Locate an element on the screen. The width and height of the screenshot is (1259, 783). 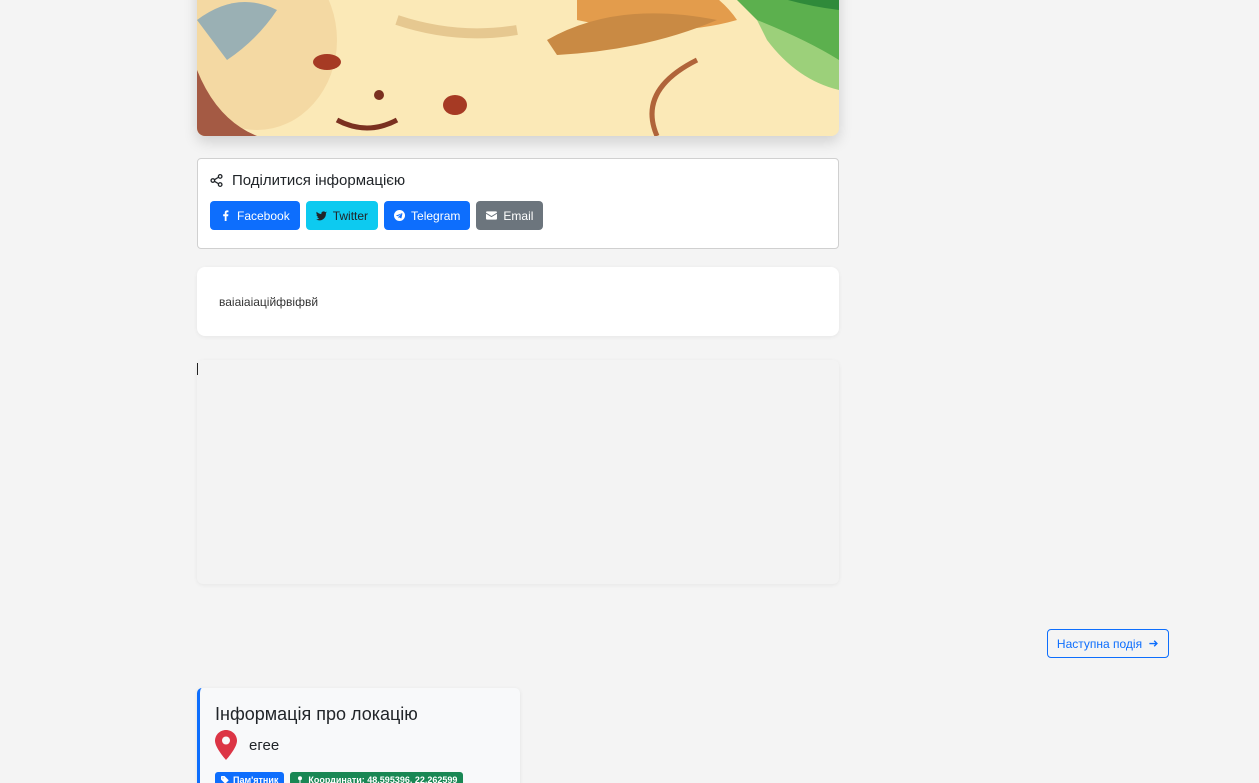
facebook-share-label: Facebook is located at coordinates (263, 215).